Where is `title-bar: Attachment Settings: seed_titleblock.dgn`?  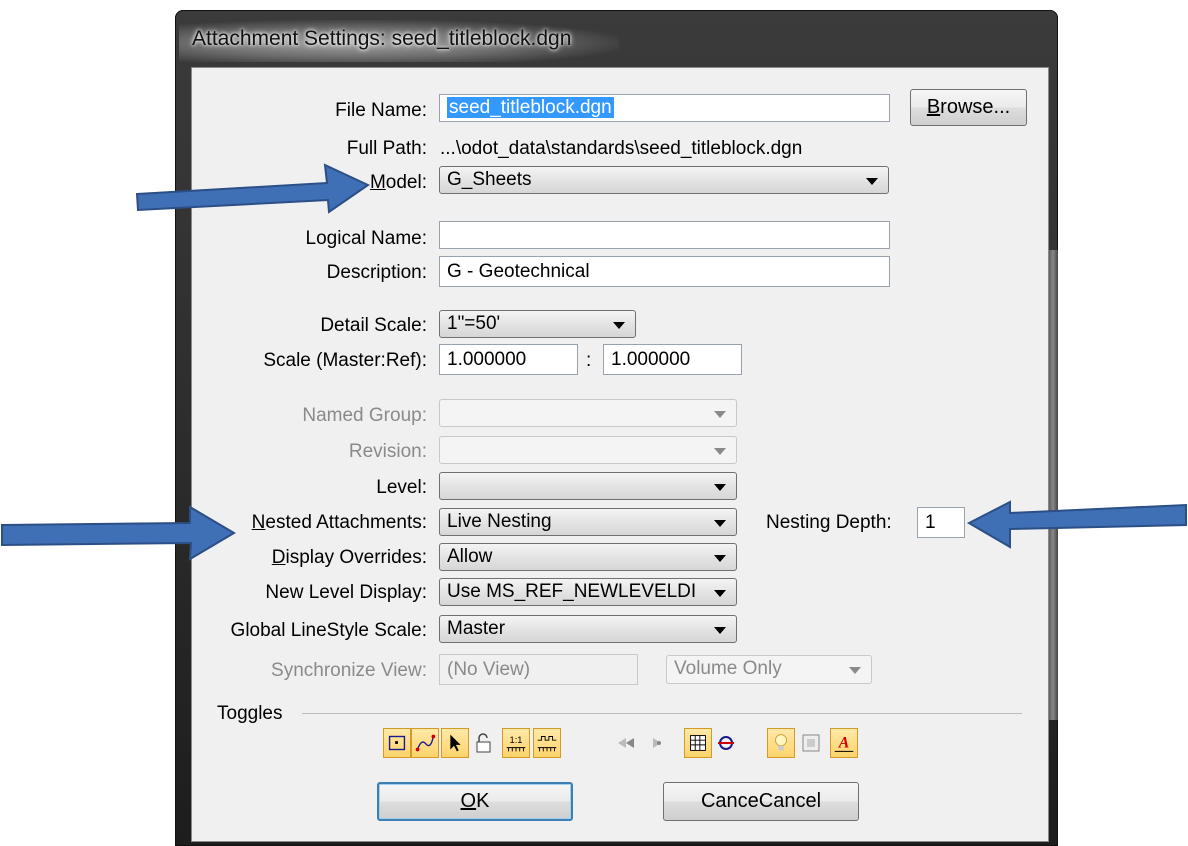
title-bar: Attachment Settings: seed_titleblock.dgn is located at coordinates (616, 37).